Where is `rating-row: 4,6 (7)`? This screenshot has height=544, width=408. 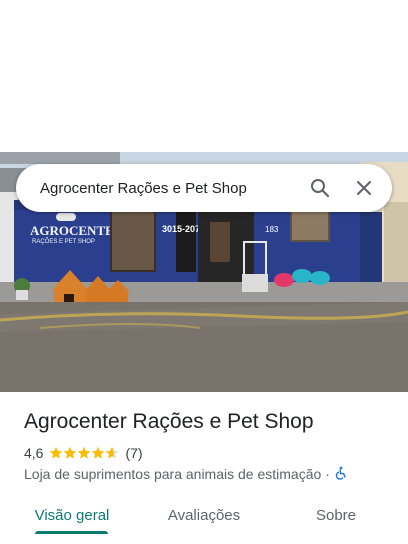
rating-row: 4,6 (7) is located at coordinates (83, 453).